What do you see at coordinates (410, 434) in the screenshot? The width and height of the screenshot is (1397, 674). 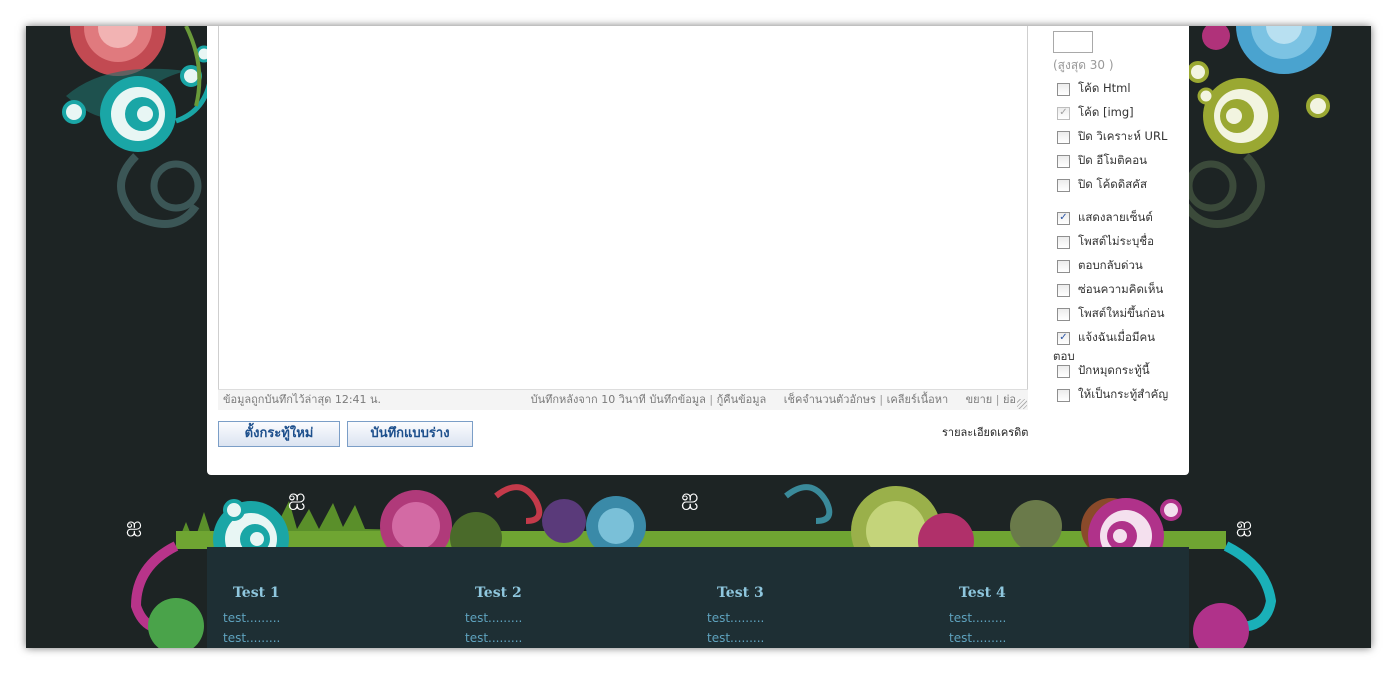 I see `save-draft-button: บันทึกแบบร่าง` at bounding box center [410, 434].